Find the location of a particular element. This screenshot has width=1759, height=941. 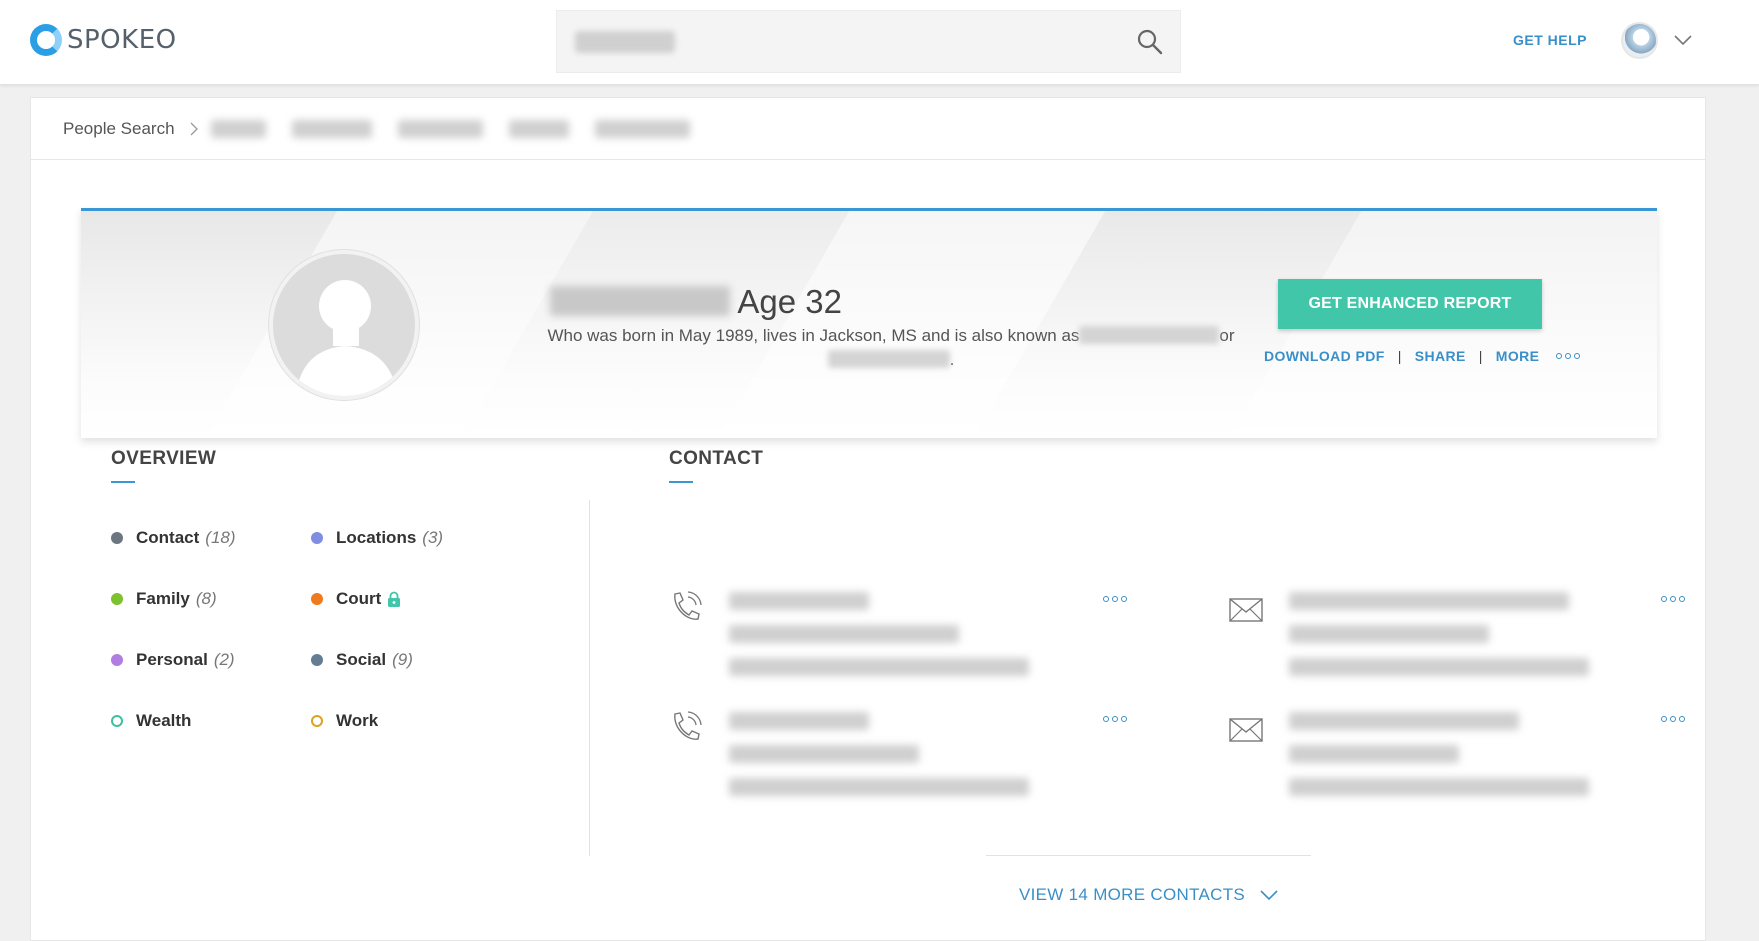

name-redacted is located at coordinates (640, 301).